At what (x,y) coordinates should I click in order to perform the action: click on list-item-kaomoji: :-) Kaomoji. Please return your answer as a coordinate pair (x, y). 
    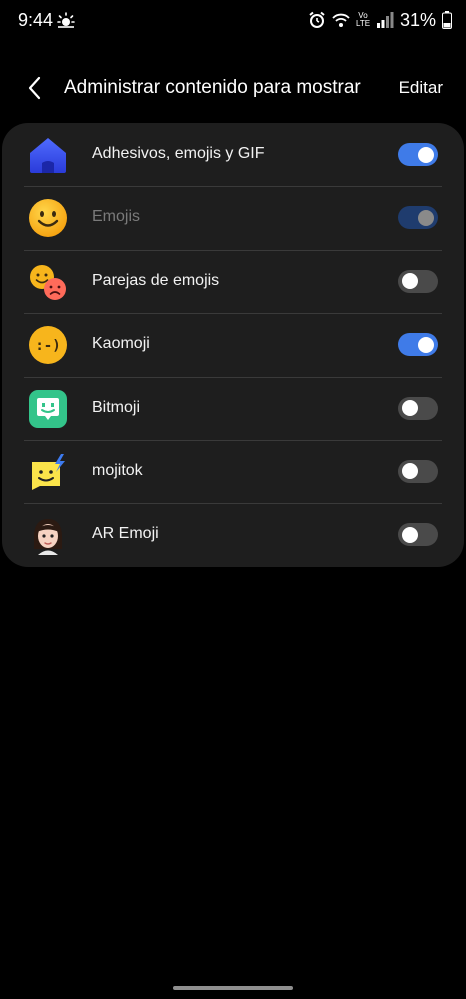
    Looking at the image, I should click on (233, 344).